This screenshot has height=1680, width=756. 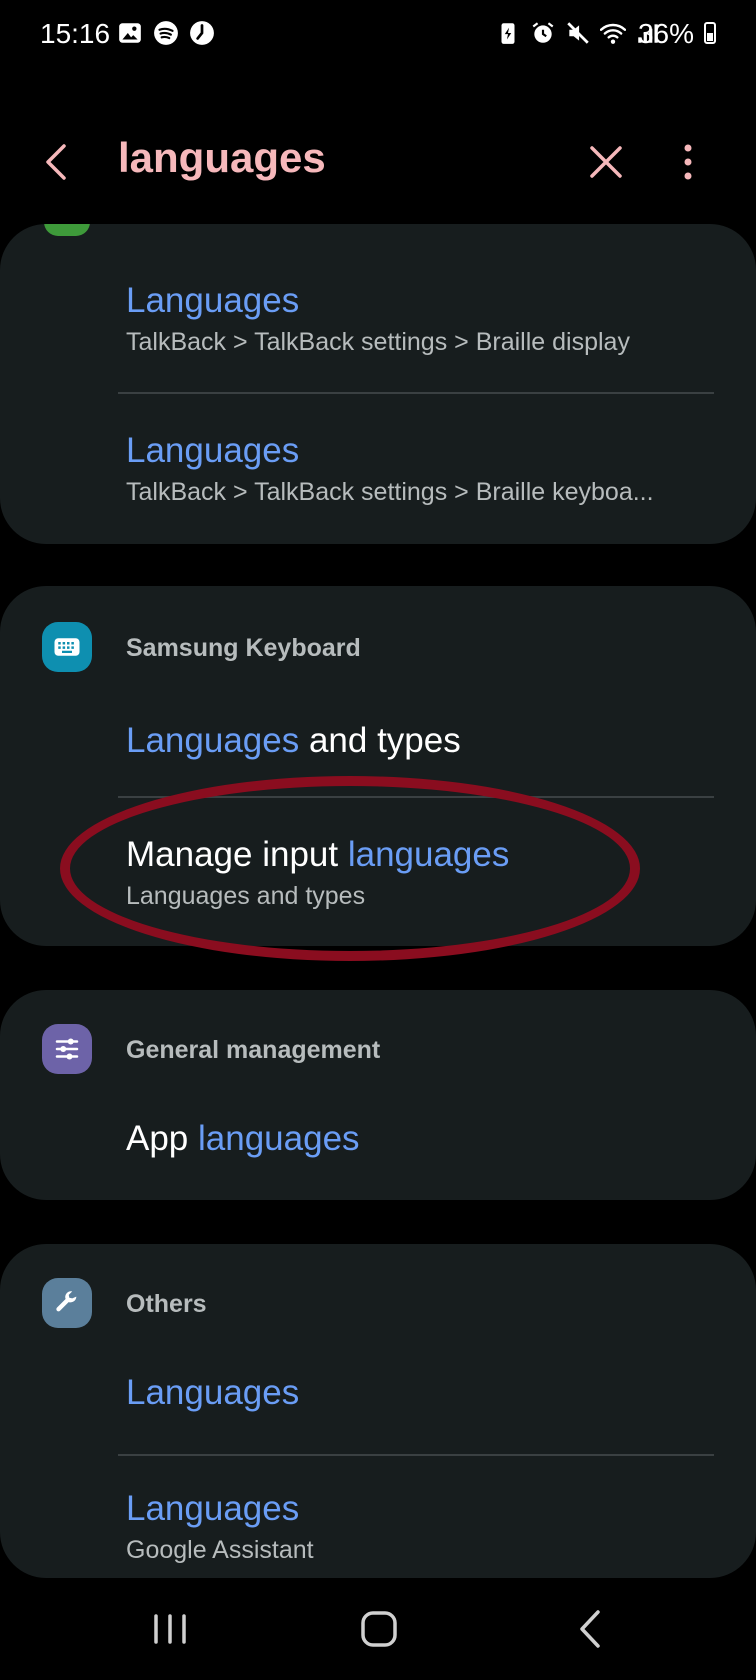 What do you see at coordinates (222, 158) in the screenshot?
I see `search-input: languages` at bounding box center [222, 158].